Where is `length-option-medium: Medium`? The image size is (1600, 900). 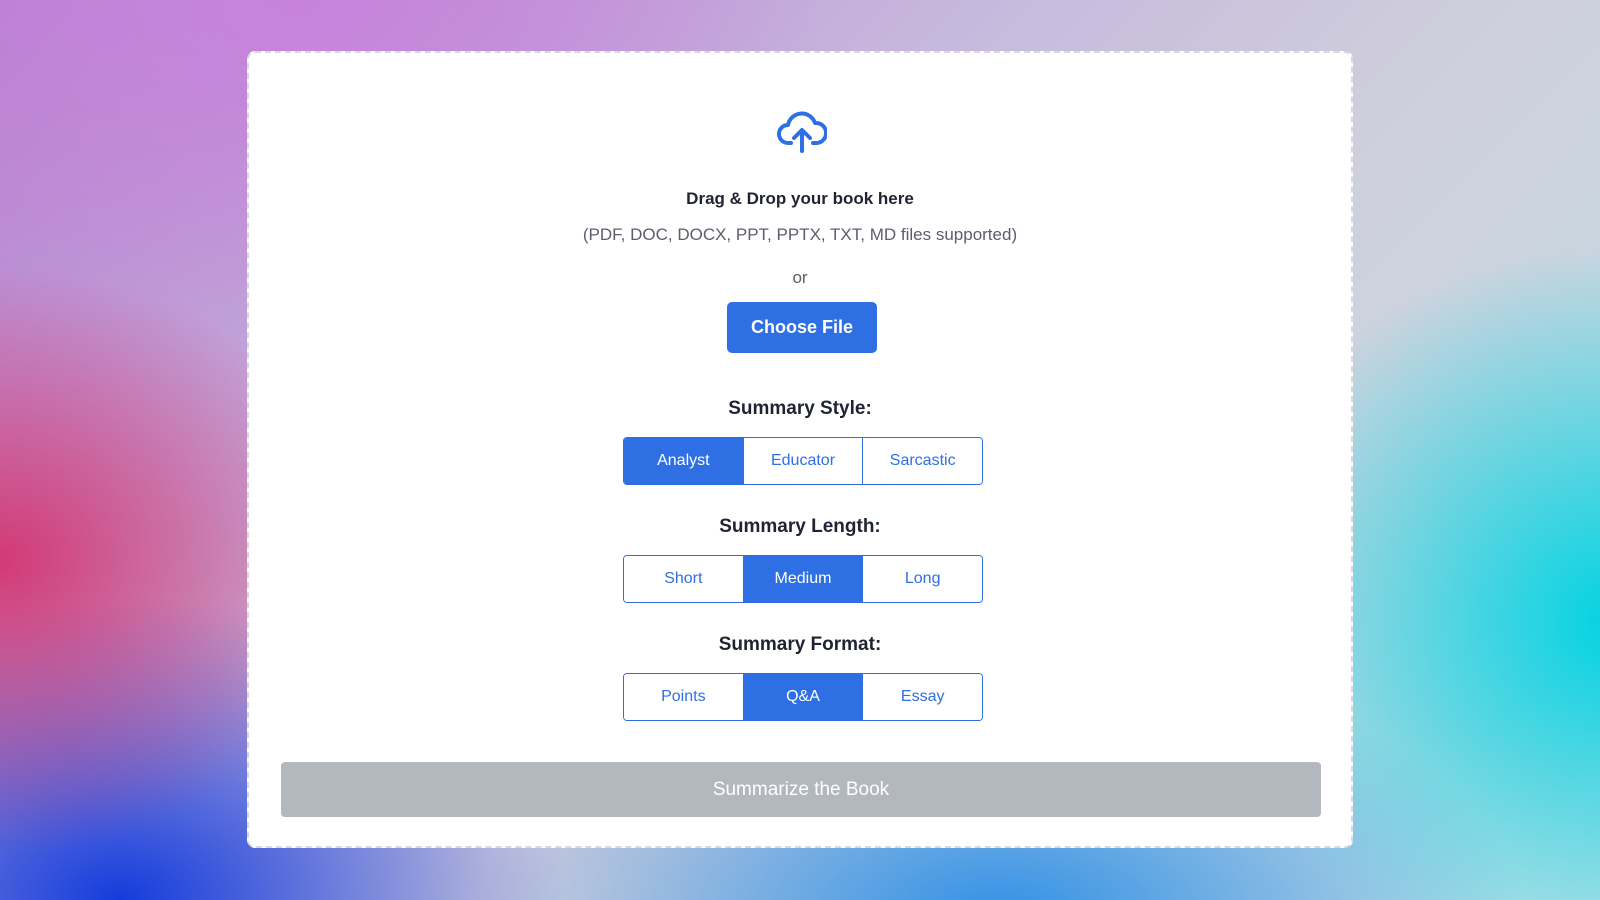
length-option-medium: Medium is located at coordinates (803, 579).